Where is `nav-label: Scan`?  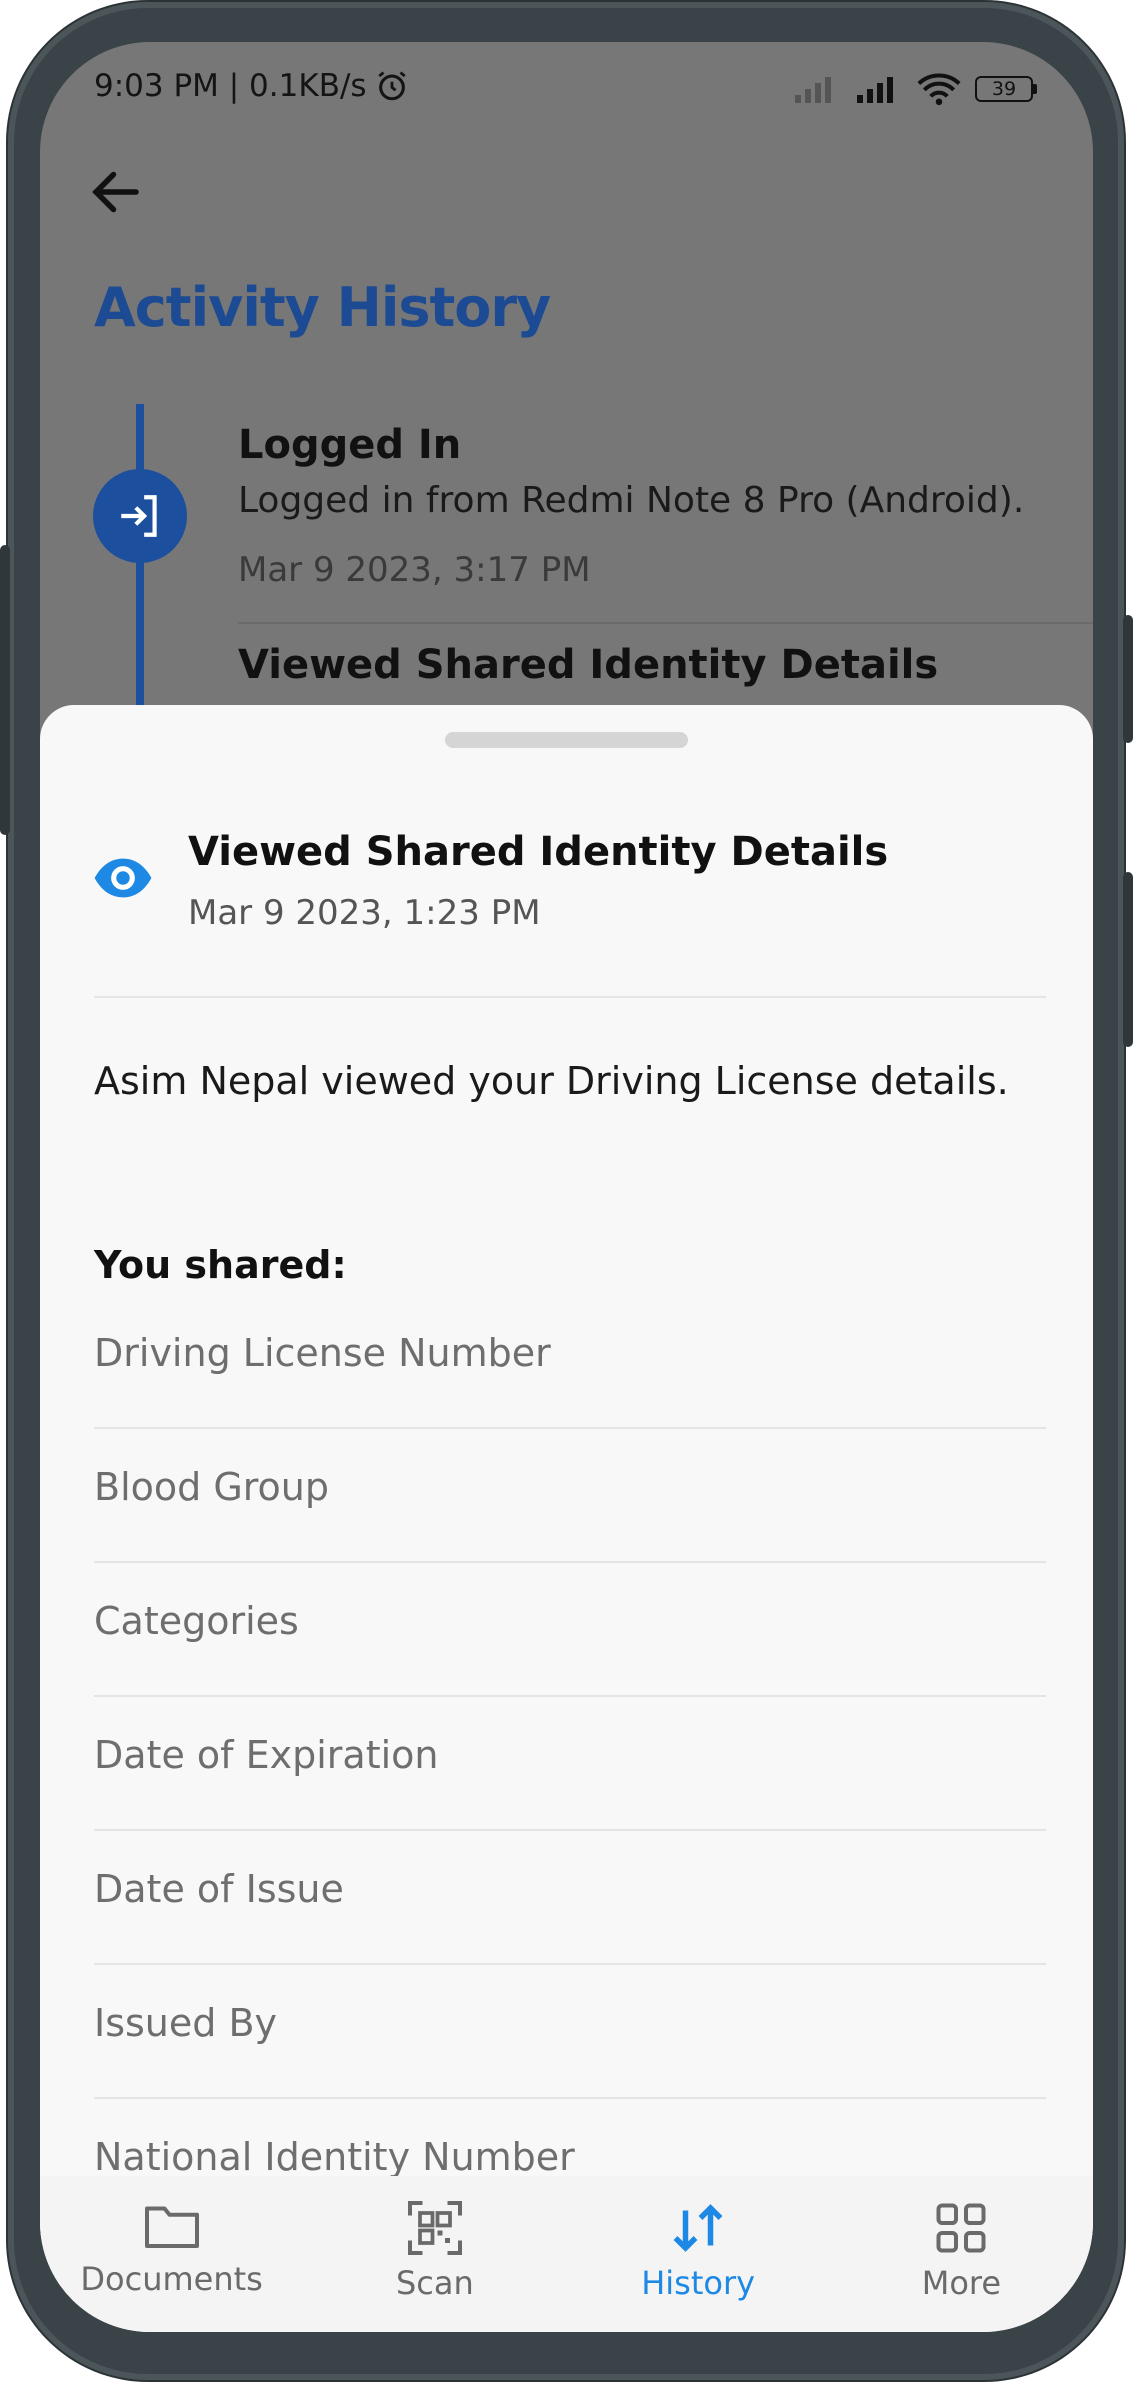
nav-label: Scan is located at coordinates (434, 2283).